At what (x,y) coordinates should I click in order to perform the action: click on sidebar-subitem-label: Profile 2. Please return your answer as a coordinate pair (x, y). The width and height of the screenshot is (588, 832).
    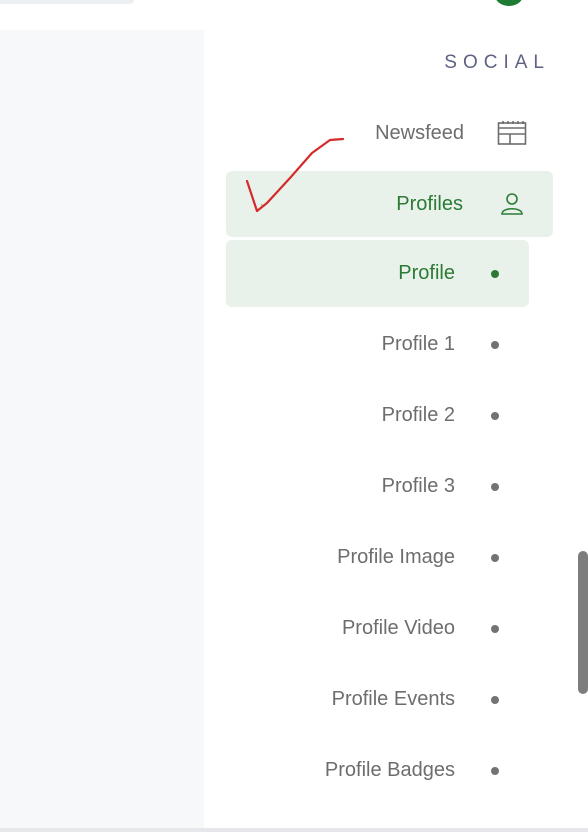
    Looking at the image, I should click on (418, 415).